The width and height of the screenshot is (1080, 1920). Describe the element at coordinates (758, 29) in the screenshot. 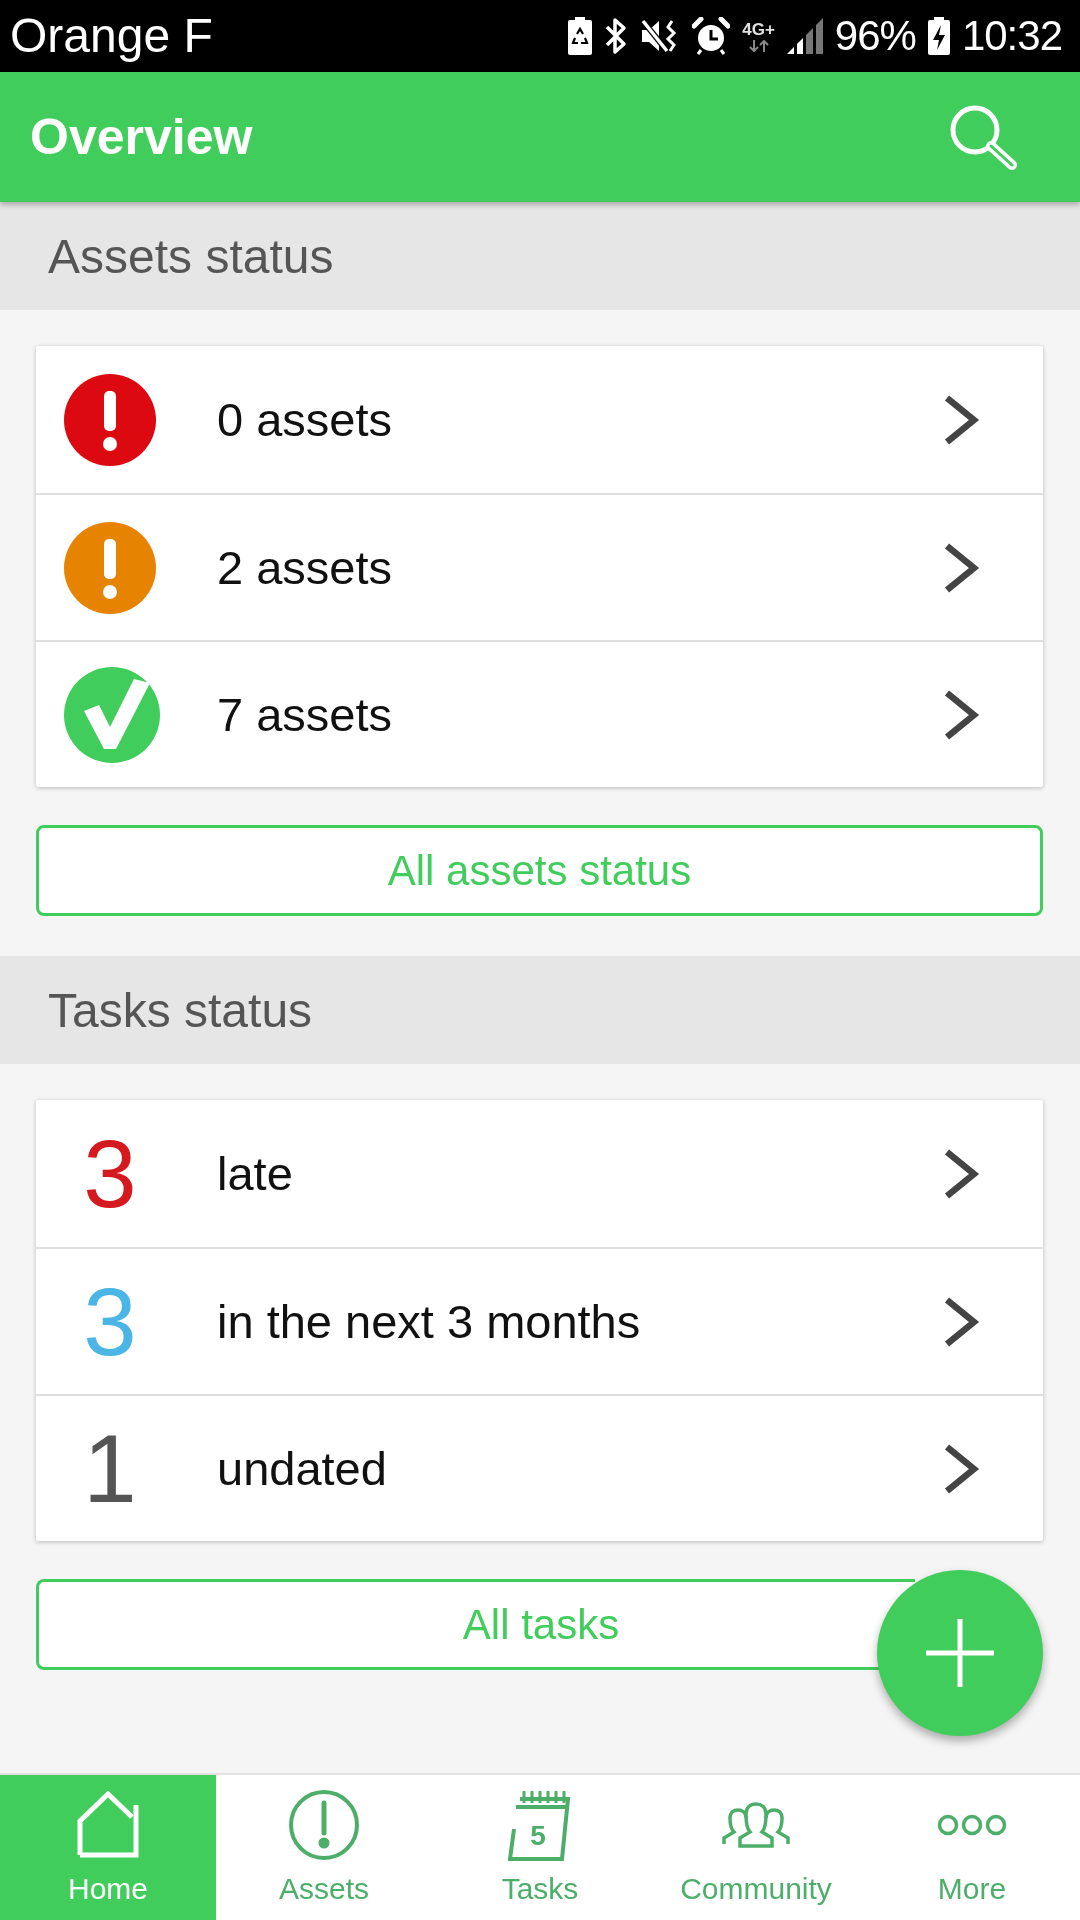

I see `network-type-label: 4G+` at that location.